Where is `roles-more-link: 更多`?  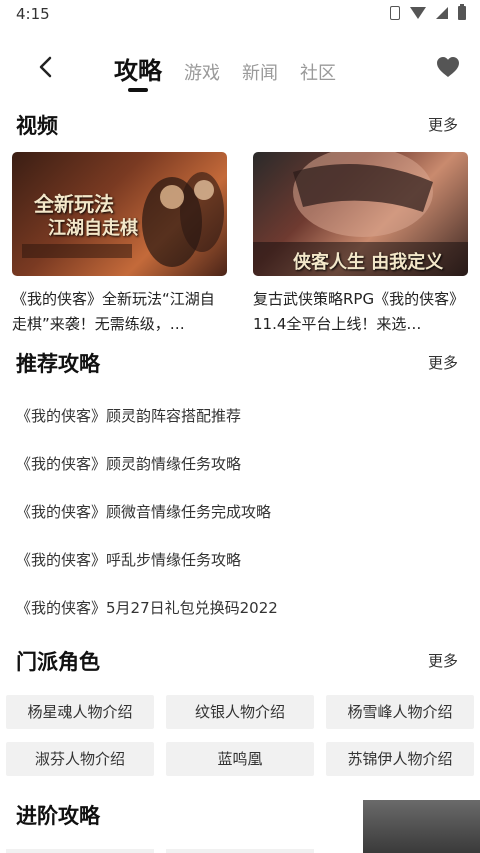 roles-more-link: 更多 is located at coordinates (443, 660).